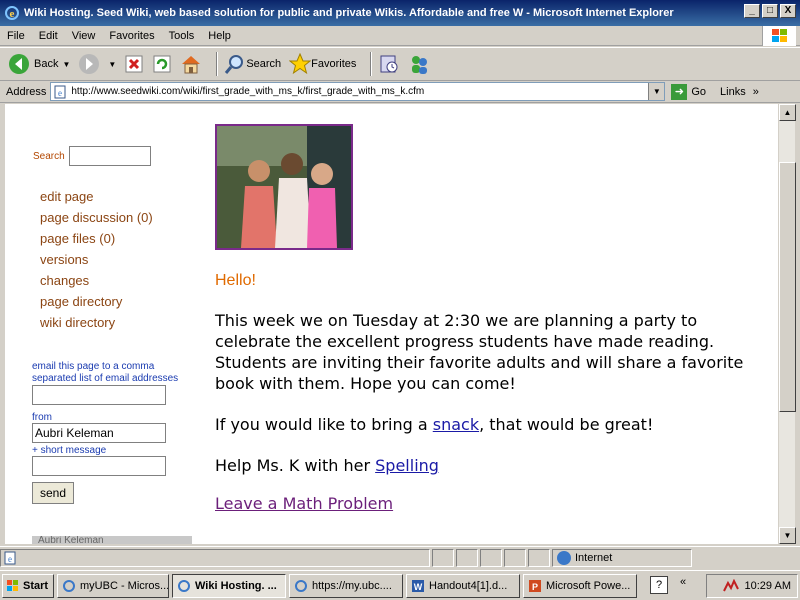  I want to click on nav-edit-page: edit page, so click(96, 196).